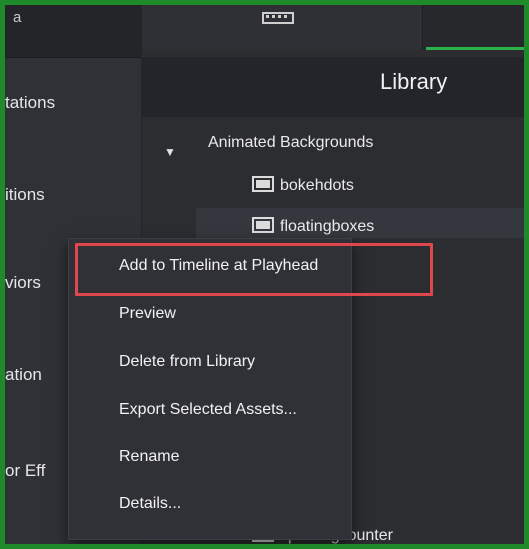 The width and height of the screenshot is (529, 549). Describe the element at coordinates (254, 269) in the screenshot. I see `annotation-highlight-box` at that location.